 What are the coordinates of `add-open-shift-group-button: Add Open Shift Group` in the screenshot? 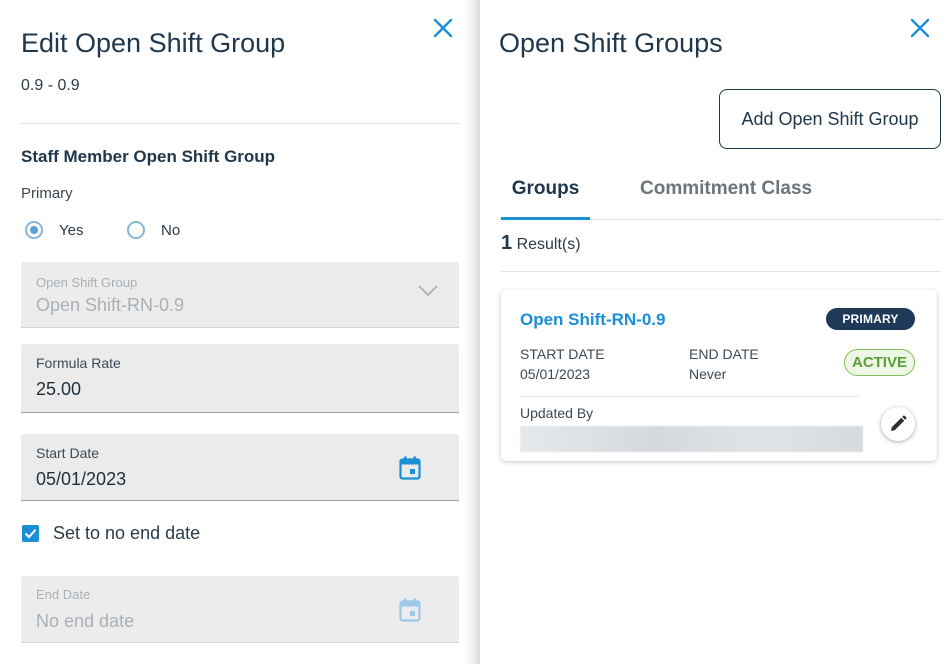 It's located at (830, 119).